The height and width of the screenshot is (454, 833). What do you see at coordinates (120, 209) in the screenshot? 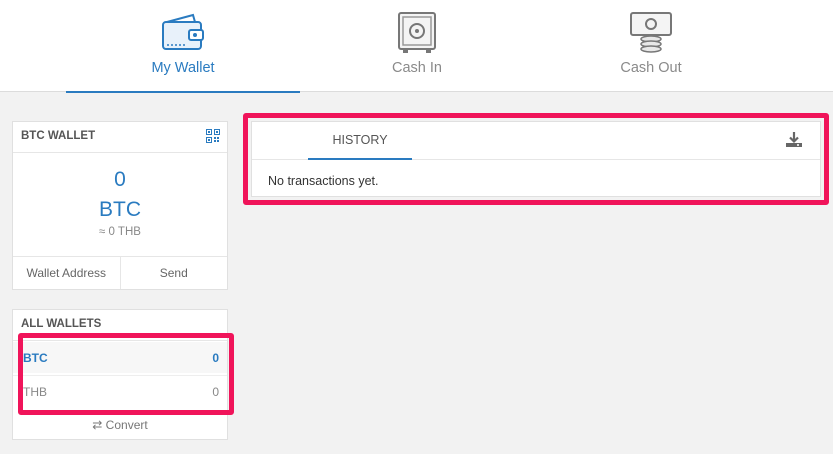
I see `btc-balance-currency: BTC` at bounding box center [120, 209].